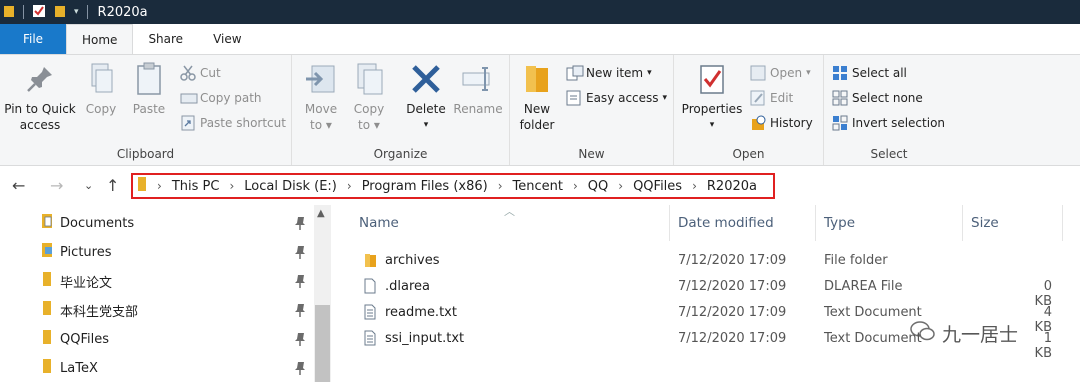  Describe the element at coordinates (101, 109) in the screenshot. I see `copy-label: Copy` at that location.